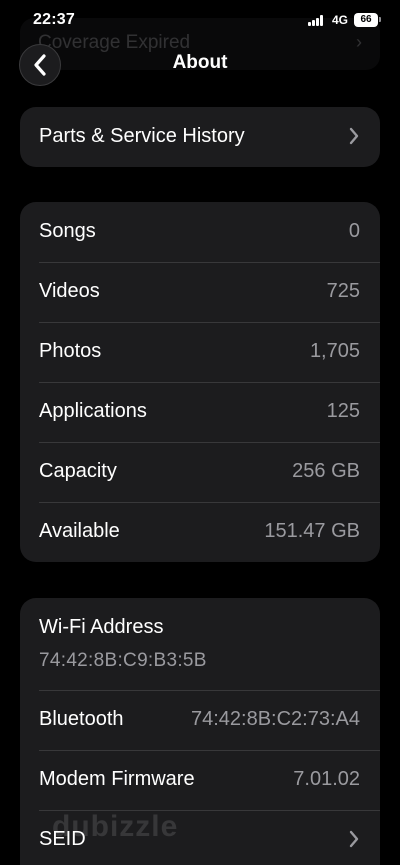 The width and height of the screenshot is (400, 865). I want to click on row-label: Photos, so click(70, 351).